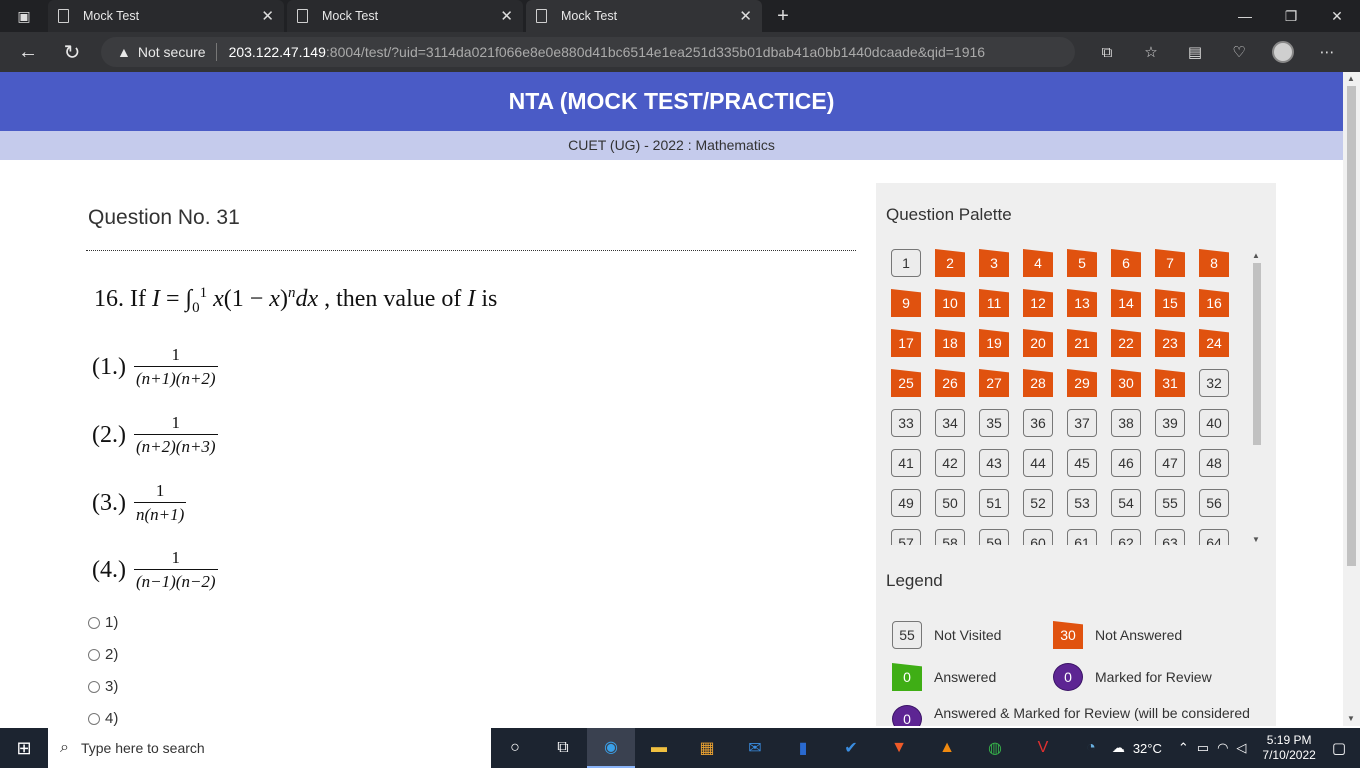 The image size is (1360, 768). Describe the element at coordinates (1339, 748) in the screenshot. I see `notification-icon: ▢` at that location.